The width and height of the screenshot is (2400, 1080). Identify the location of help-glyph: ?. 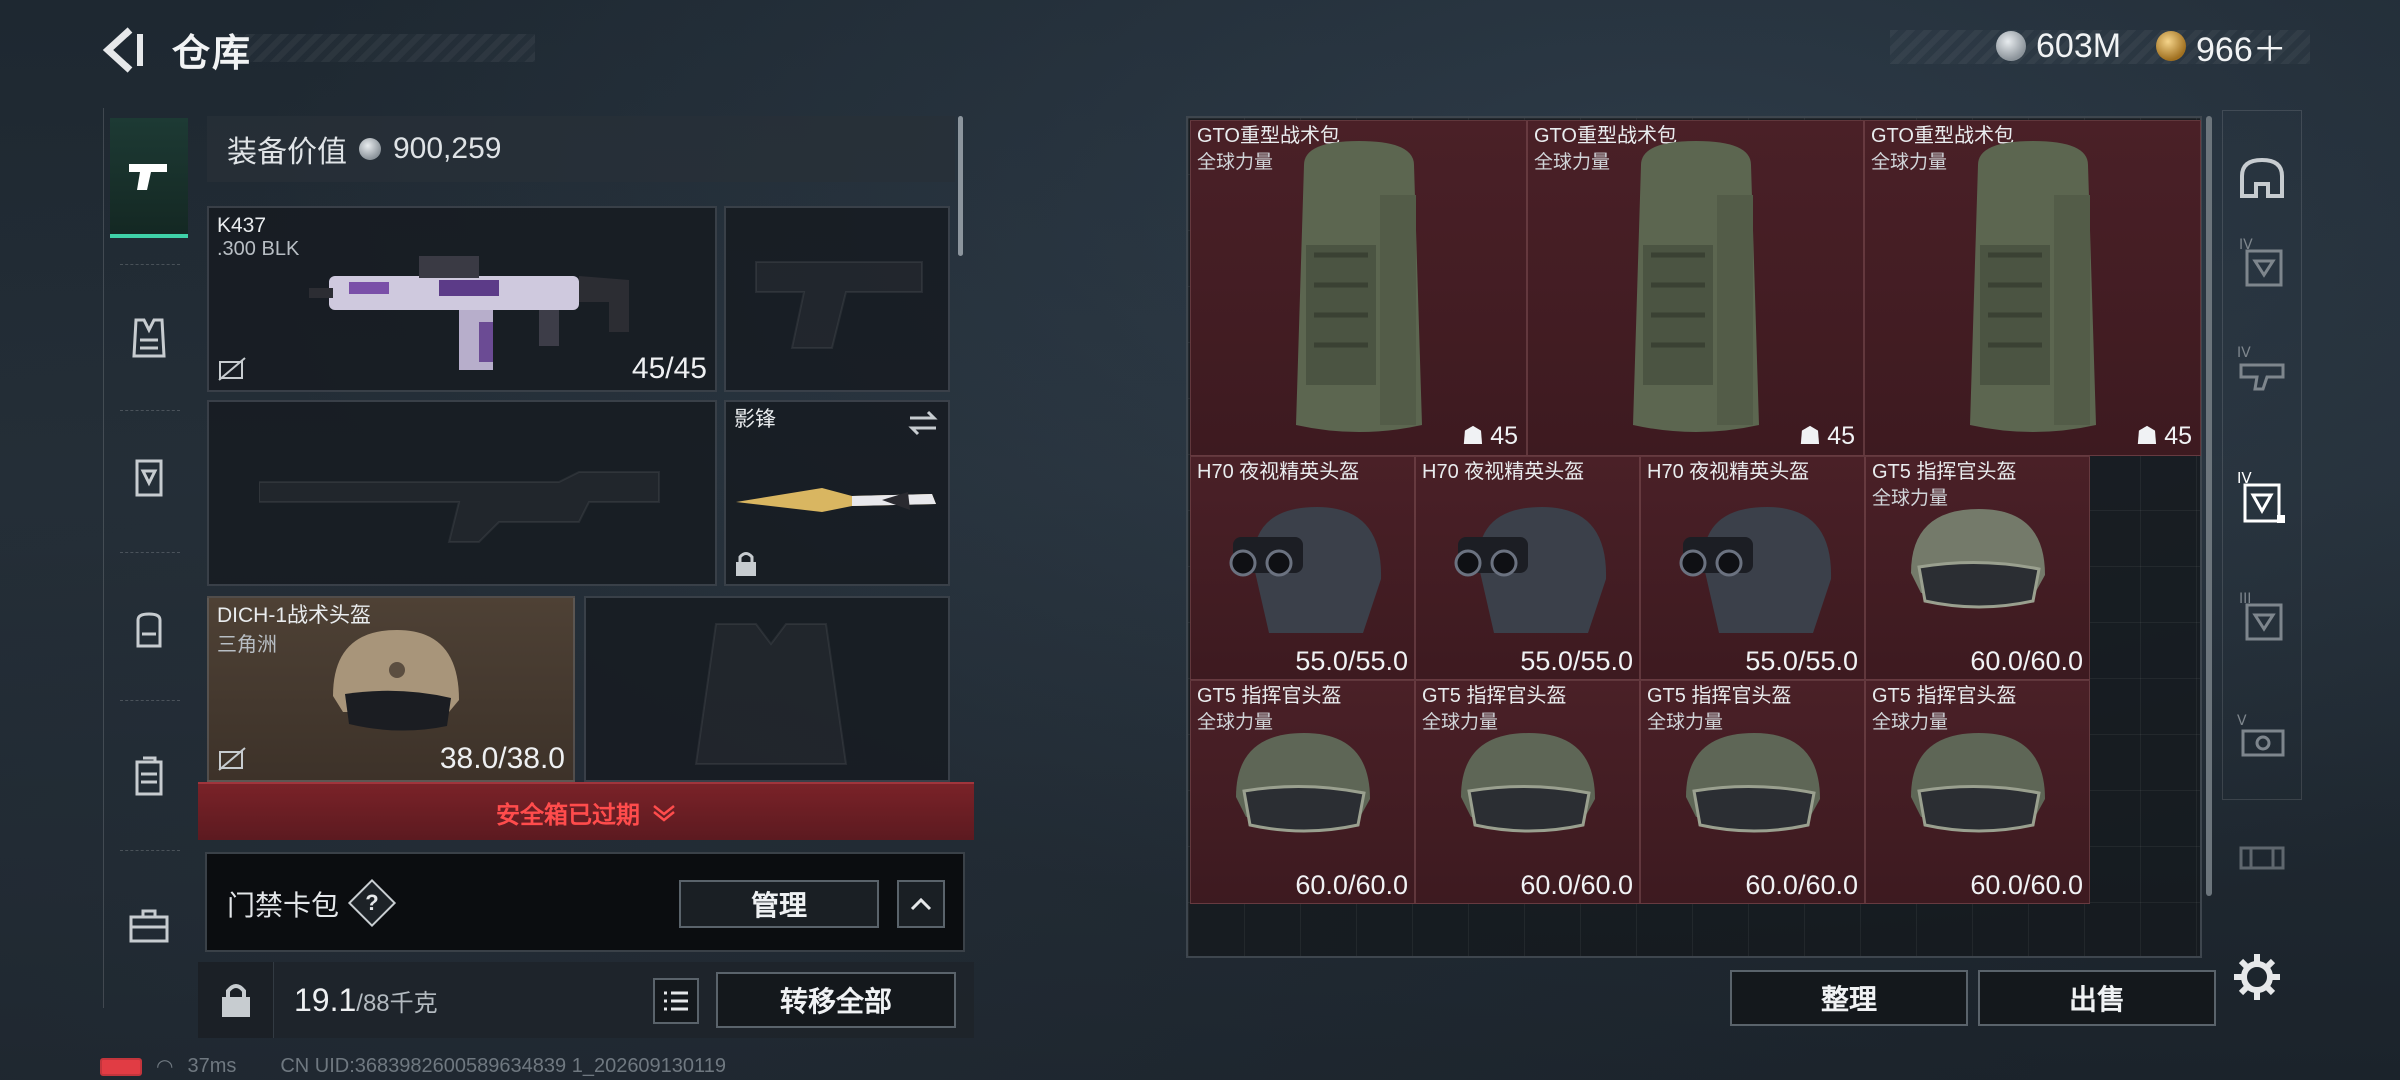
(372, 902).